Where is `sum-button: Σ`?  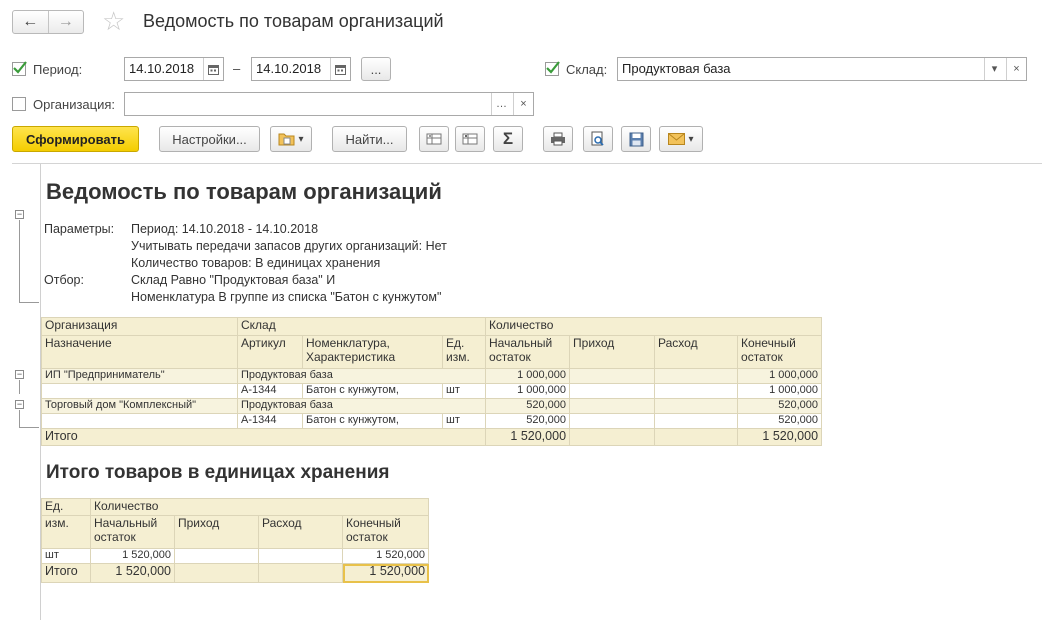 sum-button: Σ is located at coordinates (508, 139).